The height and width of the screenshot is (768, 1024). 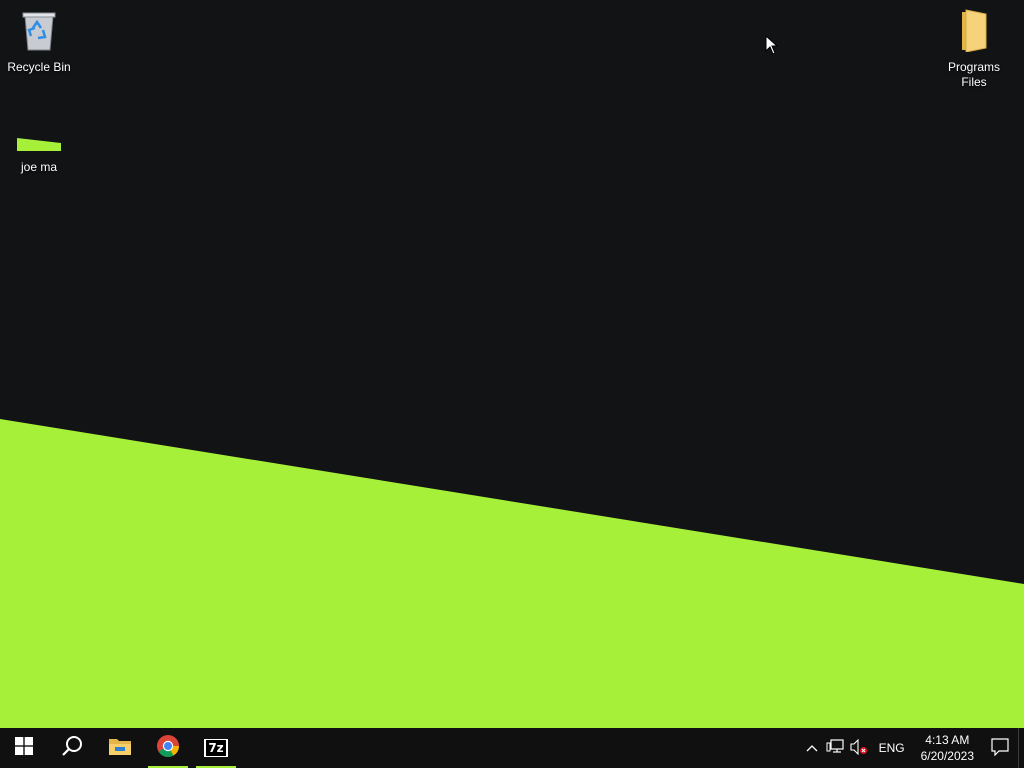 What do you see at coordinates (39, 67) in the screenshot?
I see `desktop-icon-label: Recycle Bin` at bounding box center [39, 67].